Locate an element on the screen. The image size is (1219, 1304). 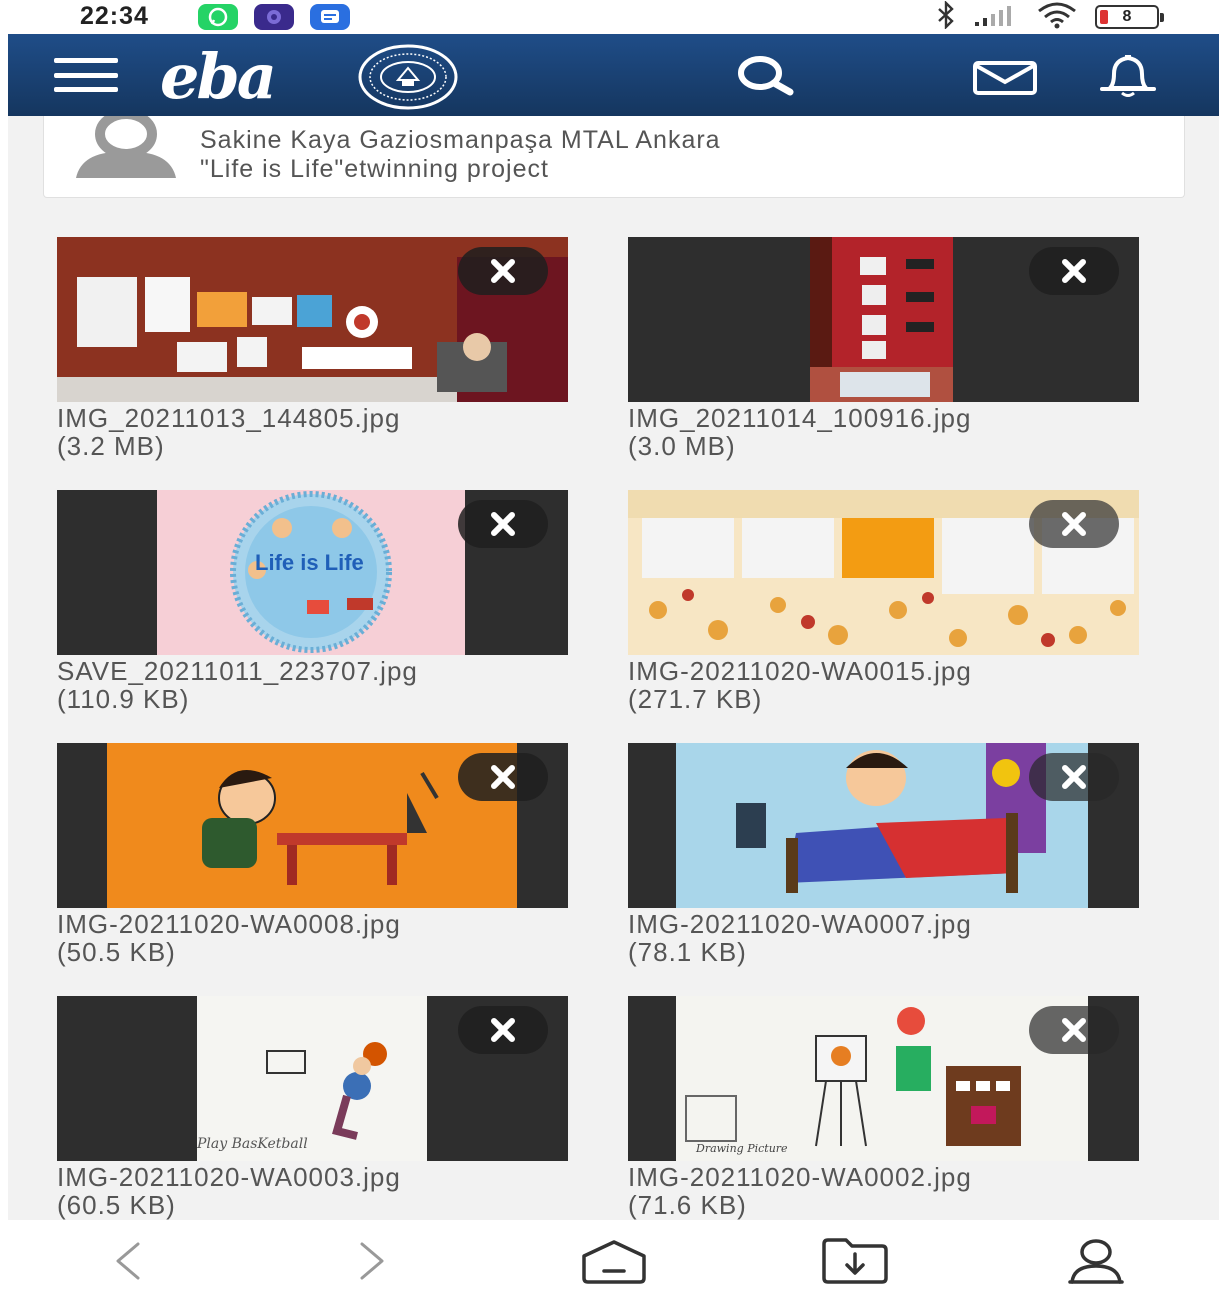
attachment-filename: IMG-20211020-WA0003.jpg is located at coordinates (229, 1177).